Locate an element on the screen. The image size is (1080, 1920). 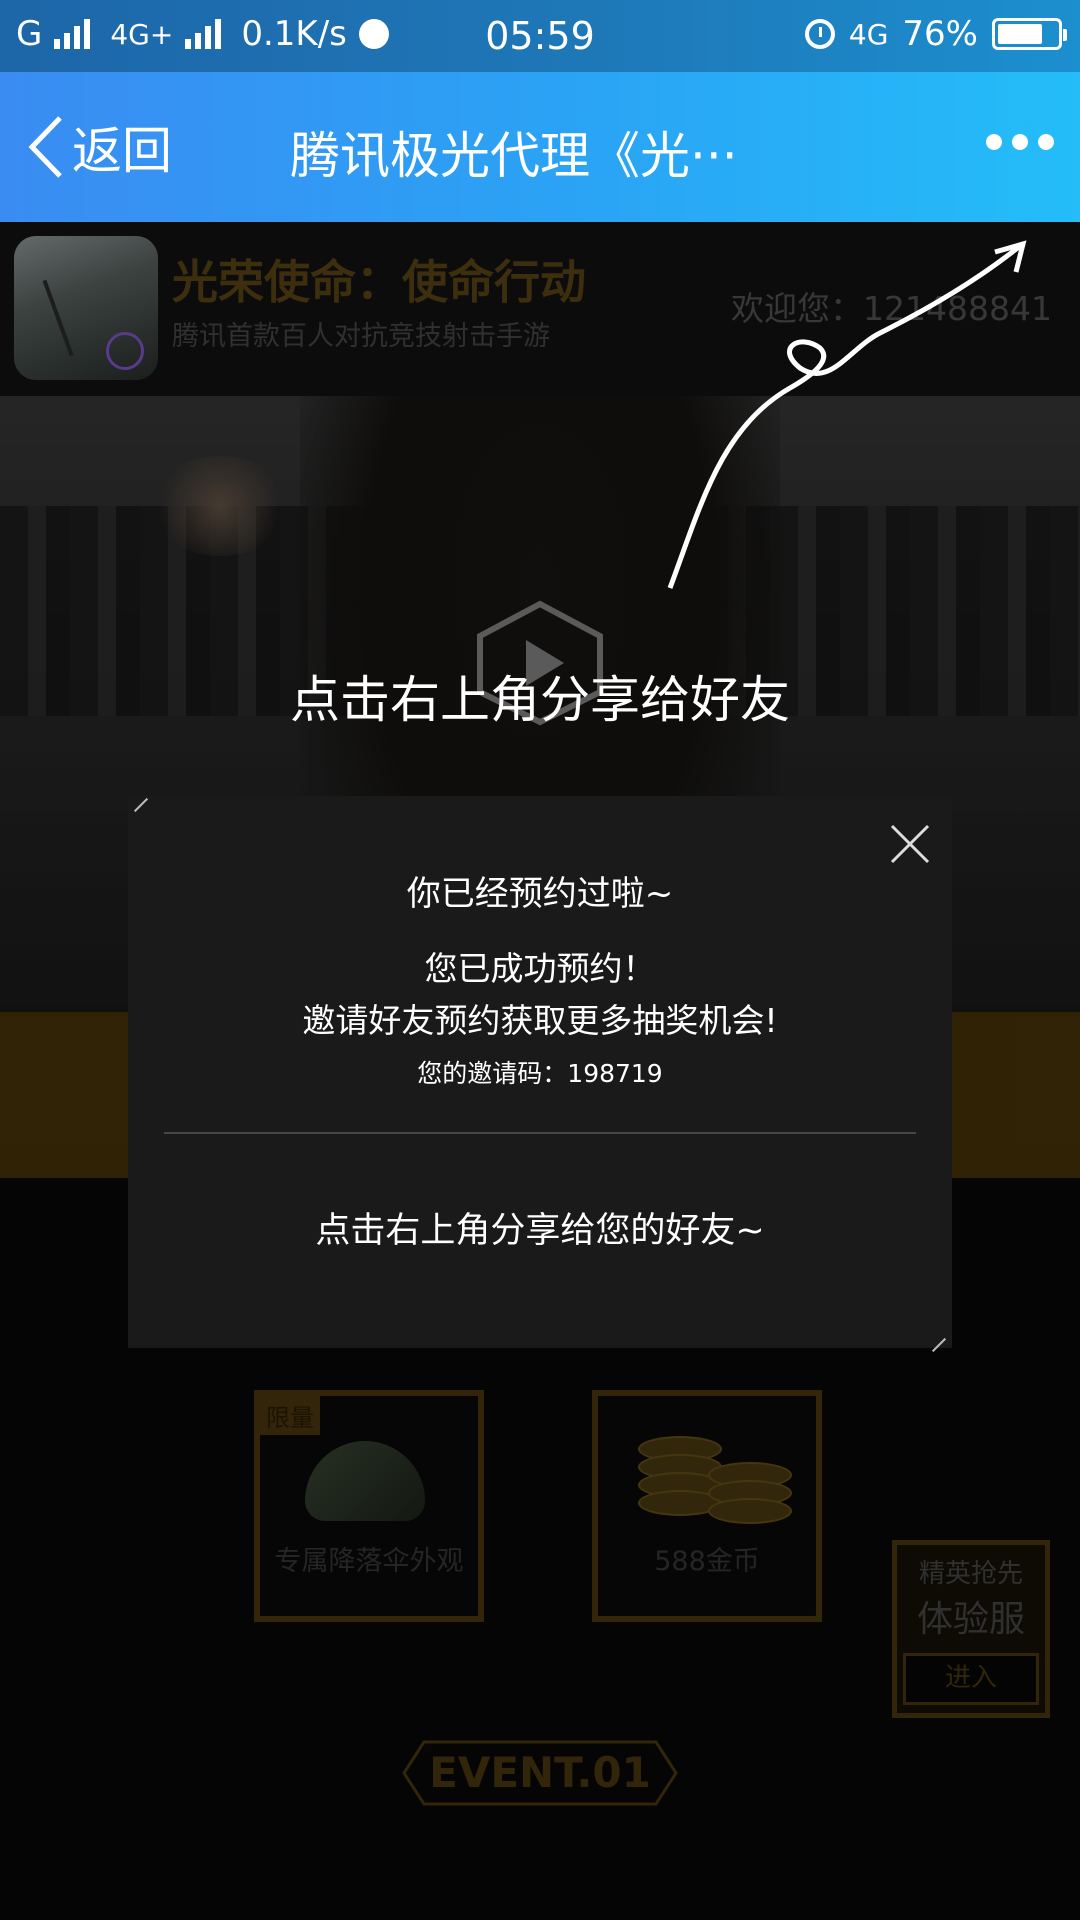
dialog-invite-text: 邀请好友预约获取更多抽奖机会! is located at coordinates (540, 1020).